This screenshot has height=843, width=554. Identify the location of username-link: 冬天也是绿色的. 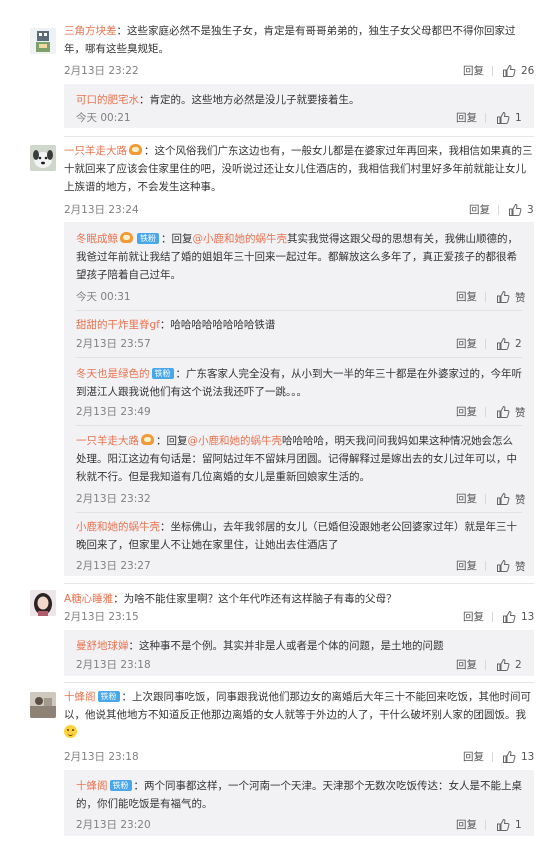
(113, 374).